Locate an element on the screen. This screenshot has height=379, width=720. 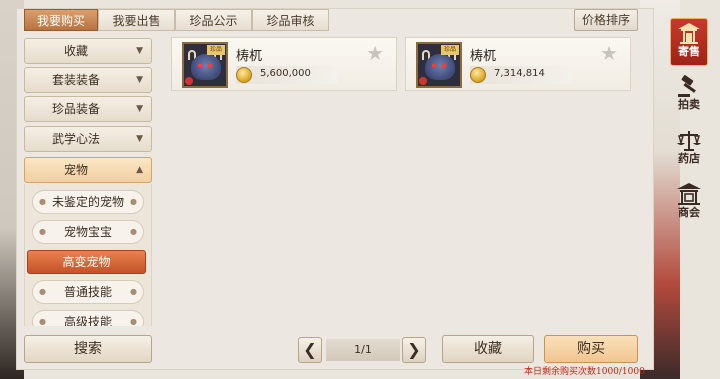
nav-label: 寄售 is located at coordinates (689, 51).